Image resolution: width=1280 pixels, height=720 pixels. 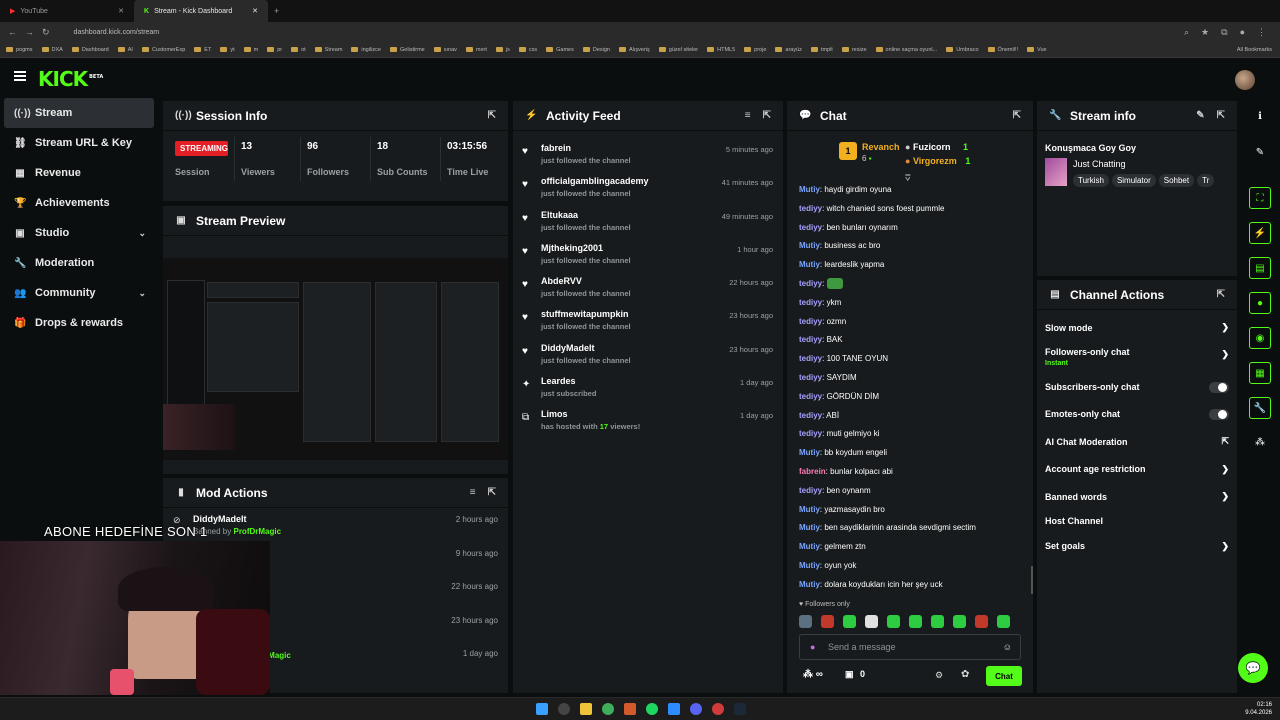 I want to click on bookmark-item: resize, so click(x=854, y=50).